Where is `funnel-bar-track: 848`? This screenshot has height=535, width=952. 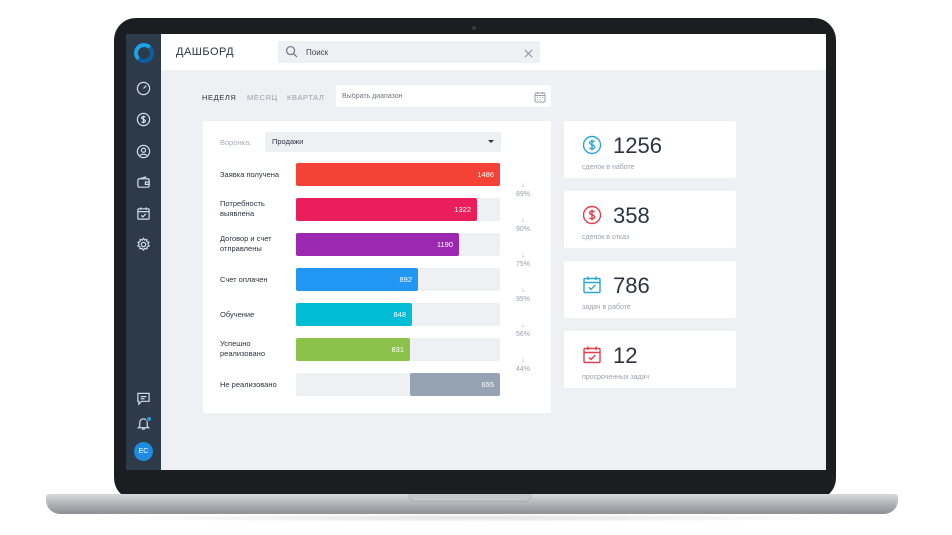 funnel-bar-track: 848 is located at coordinates (398, 314).